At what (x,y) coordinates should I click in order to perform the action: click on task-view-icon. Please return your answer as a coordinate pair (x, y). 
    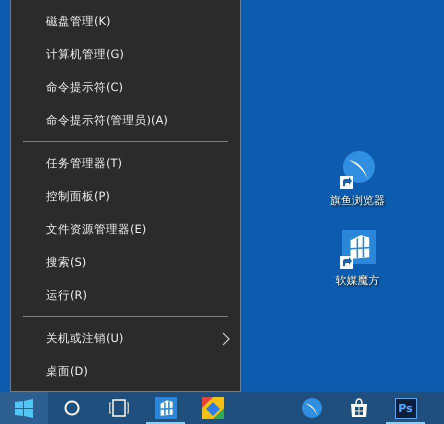
    Looking at the image, I should click on (118, 408).